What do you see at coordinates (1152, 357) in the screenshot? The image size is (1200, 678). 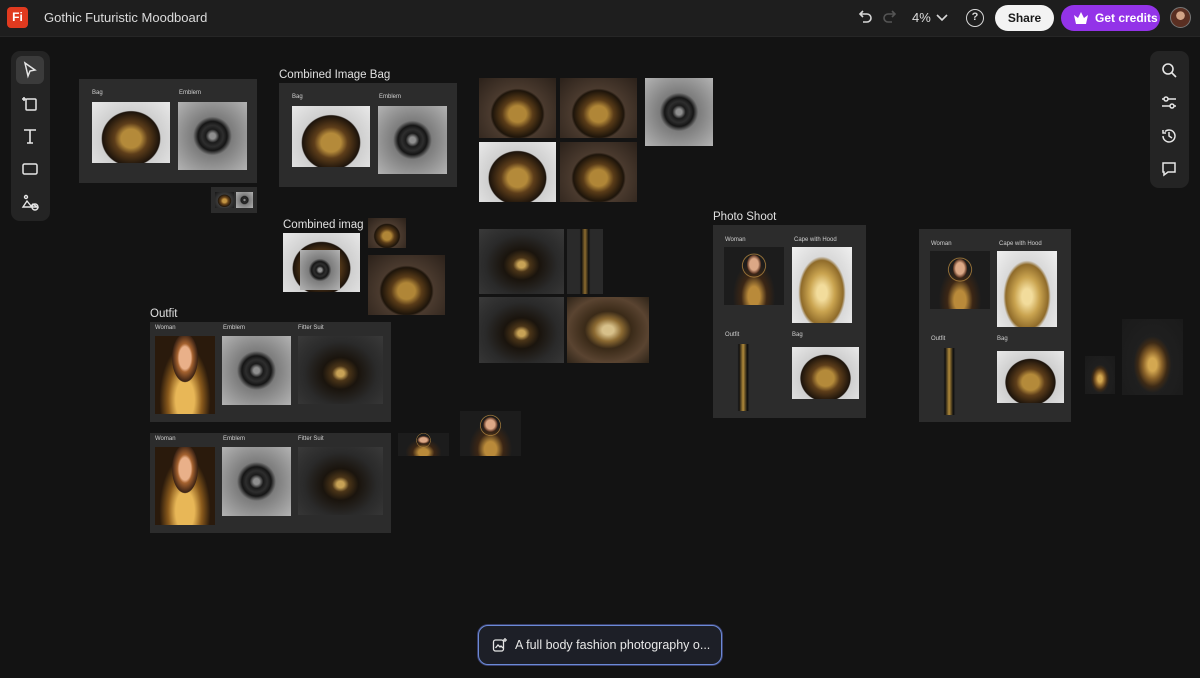 I see `full-body-photo` at bounding box center [1152, 357].